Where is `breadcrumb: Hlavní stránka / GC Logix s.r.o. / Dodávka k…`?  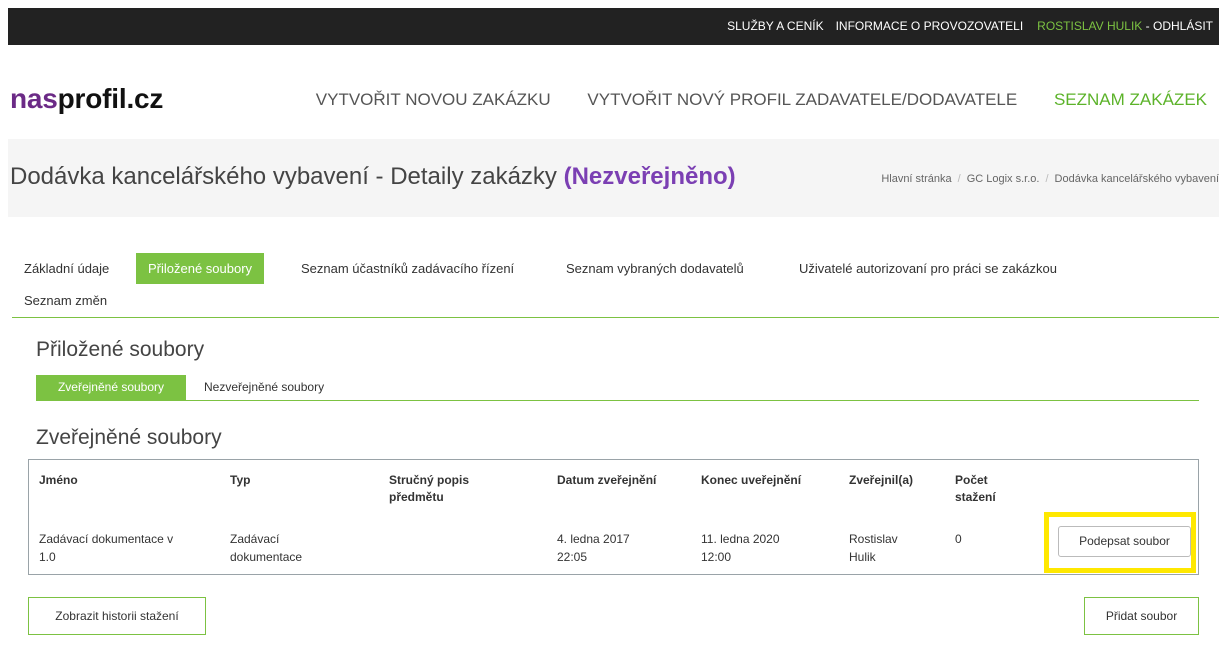 breadcrumb: Hlavní stránka / GC Logix s.r.o. / Dodávka k… is located at coordinates (1050, 179).